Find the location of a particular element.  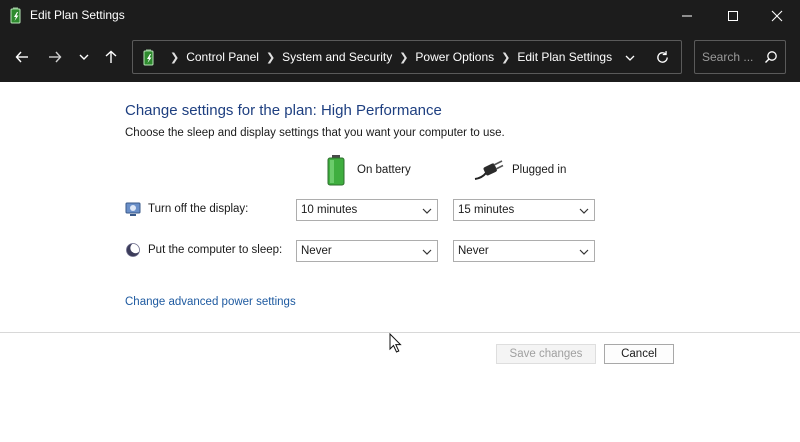

arrow-right-icon is located at coordinates (55, 57).